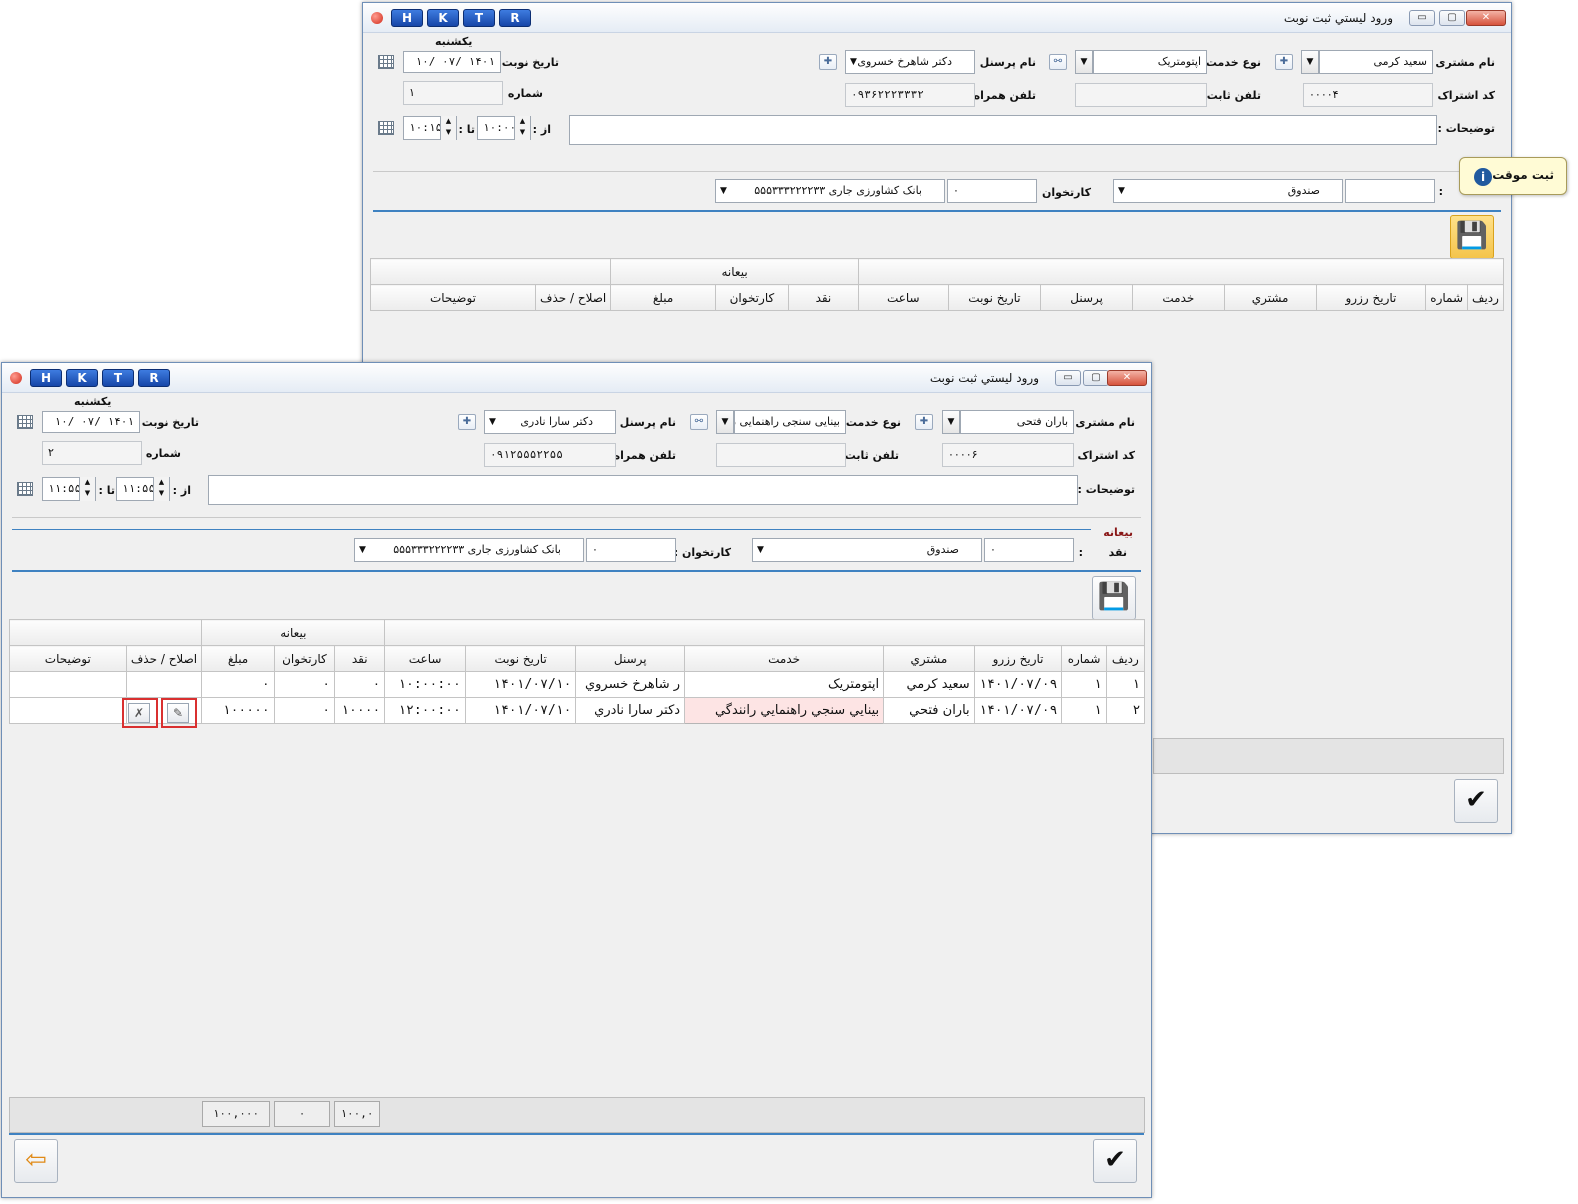 The image size is (1578, 1204). Describe the element at coordinates (784, 710) in the screenshot. I see `cell-service: بينايي سنجي راهنمايي رانندگي` at that location.